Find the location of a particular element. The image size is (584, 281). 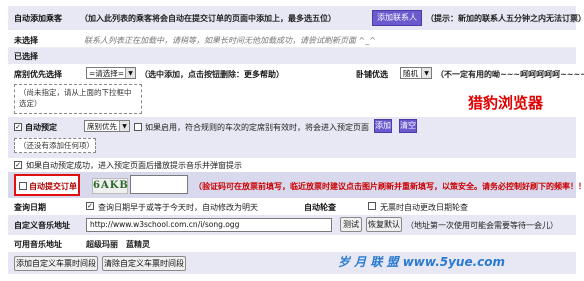

captcha-input is located at coordinates (159, 184).